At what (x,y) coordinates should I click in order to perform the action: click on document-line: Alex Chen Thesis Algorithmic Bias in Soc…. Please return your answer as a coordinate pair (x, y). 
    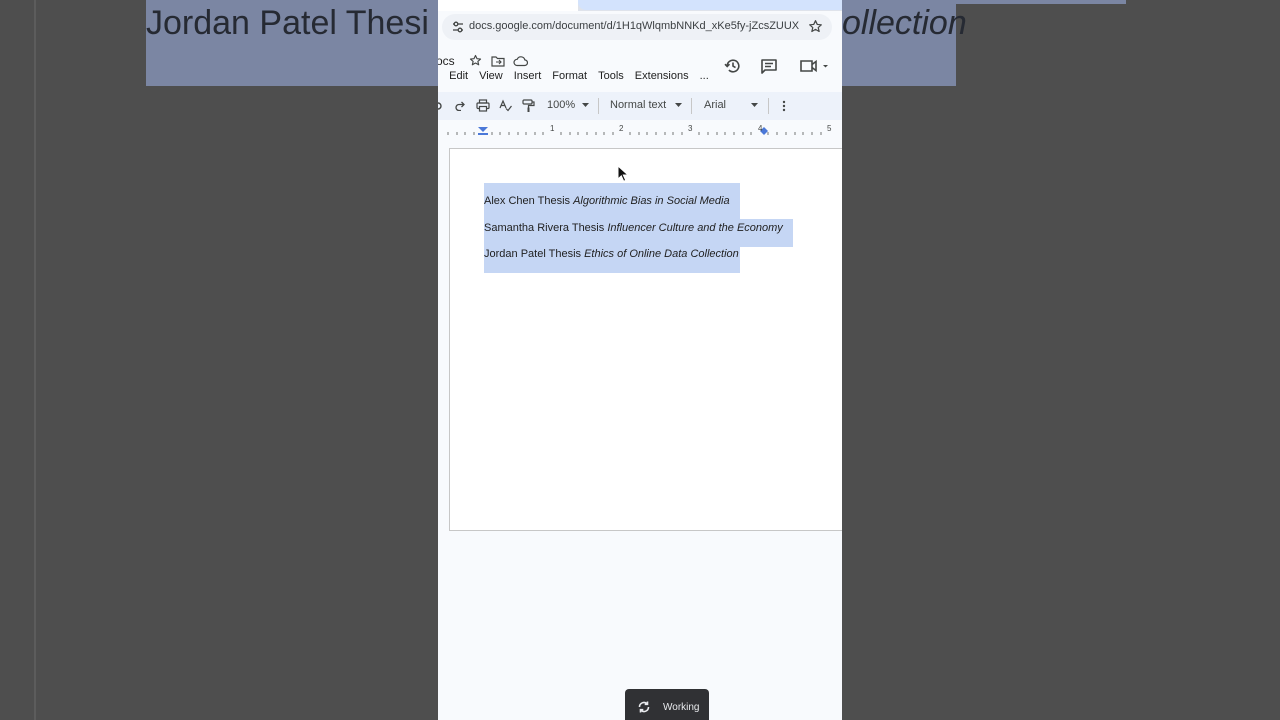
    Looking at the image, I should click on (607, 201).